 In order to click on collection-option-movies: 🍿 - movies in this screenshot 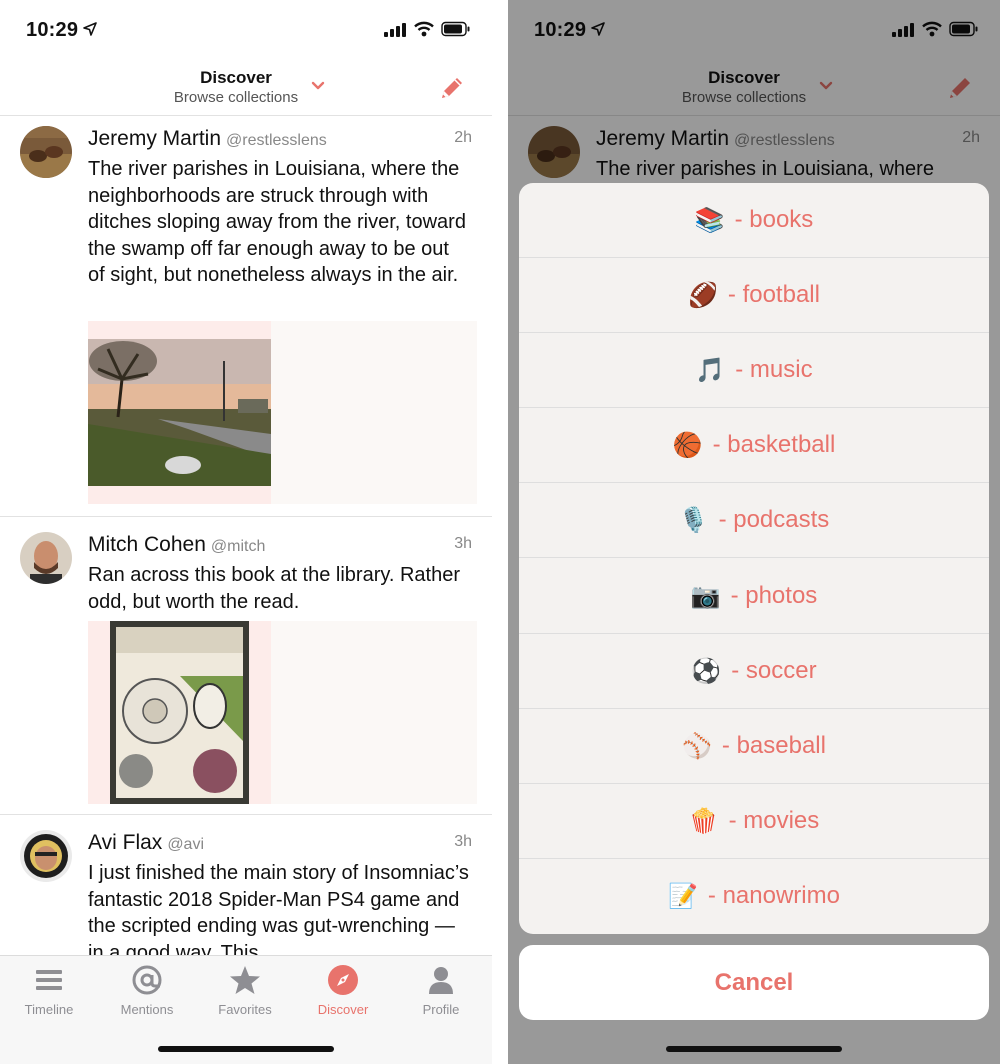, I will do `click(754, 821)`.